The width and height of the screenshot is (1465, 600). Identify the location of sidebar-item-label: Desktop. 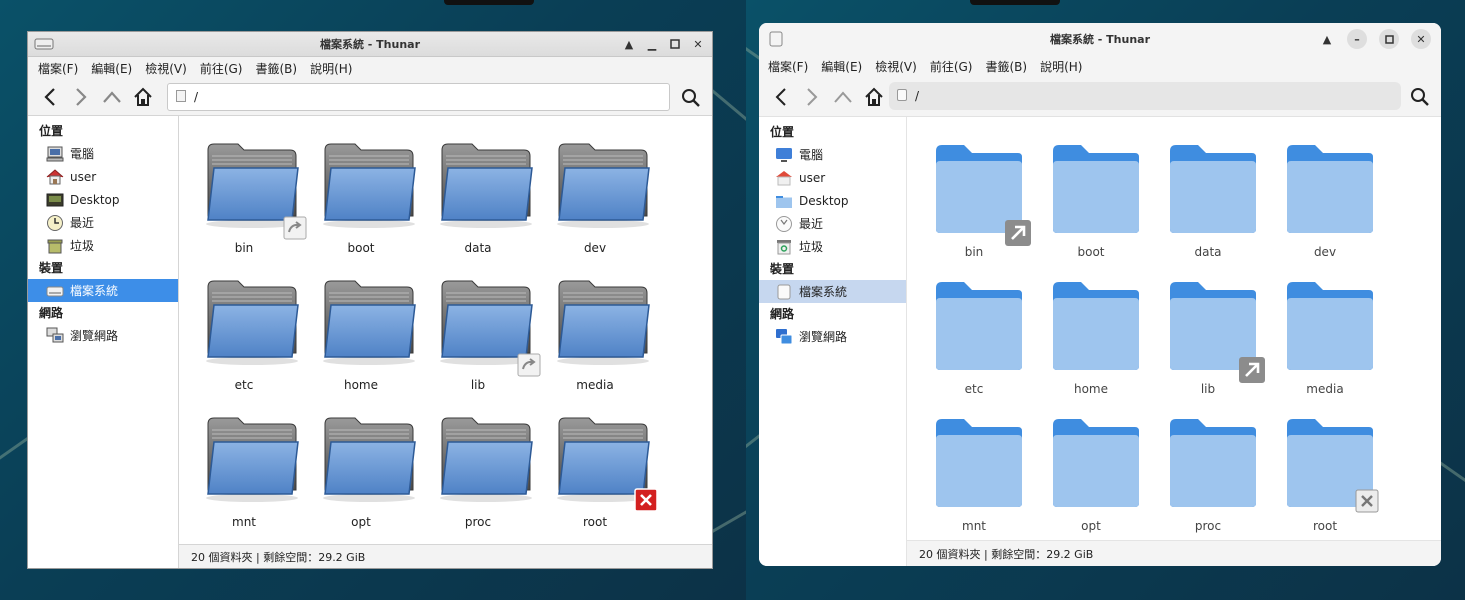
(95, 199).